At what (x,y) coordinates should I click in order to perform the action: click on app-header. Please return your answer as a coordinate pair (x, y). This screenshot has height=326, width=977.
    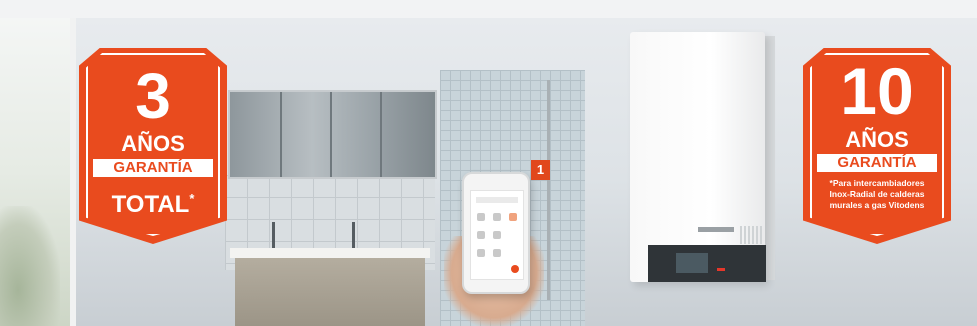
    Looking at the image, I should click on (497, 200).